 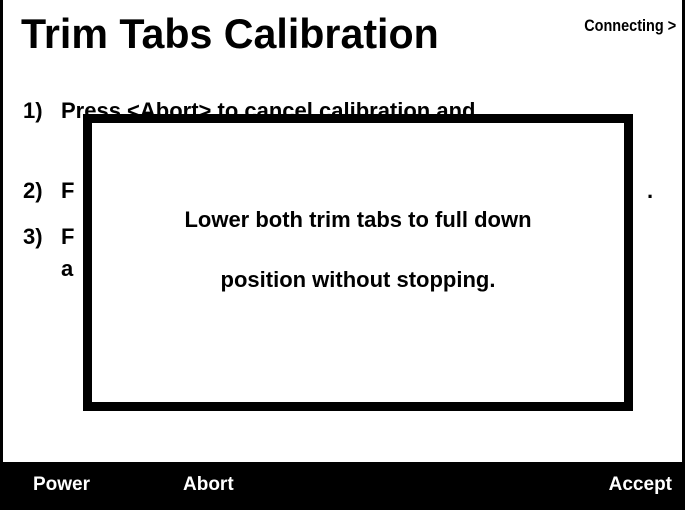 What do you see at coordinates (33, 110) in the screenshot?
I see `step-number: 1)` at bounding box center [33, 110].